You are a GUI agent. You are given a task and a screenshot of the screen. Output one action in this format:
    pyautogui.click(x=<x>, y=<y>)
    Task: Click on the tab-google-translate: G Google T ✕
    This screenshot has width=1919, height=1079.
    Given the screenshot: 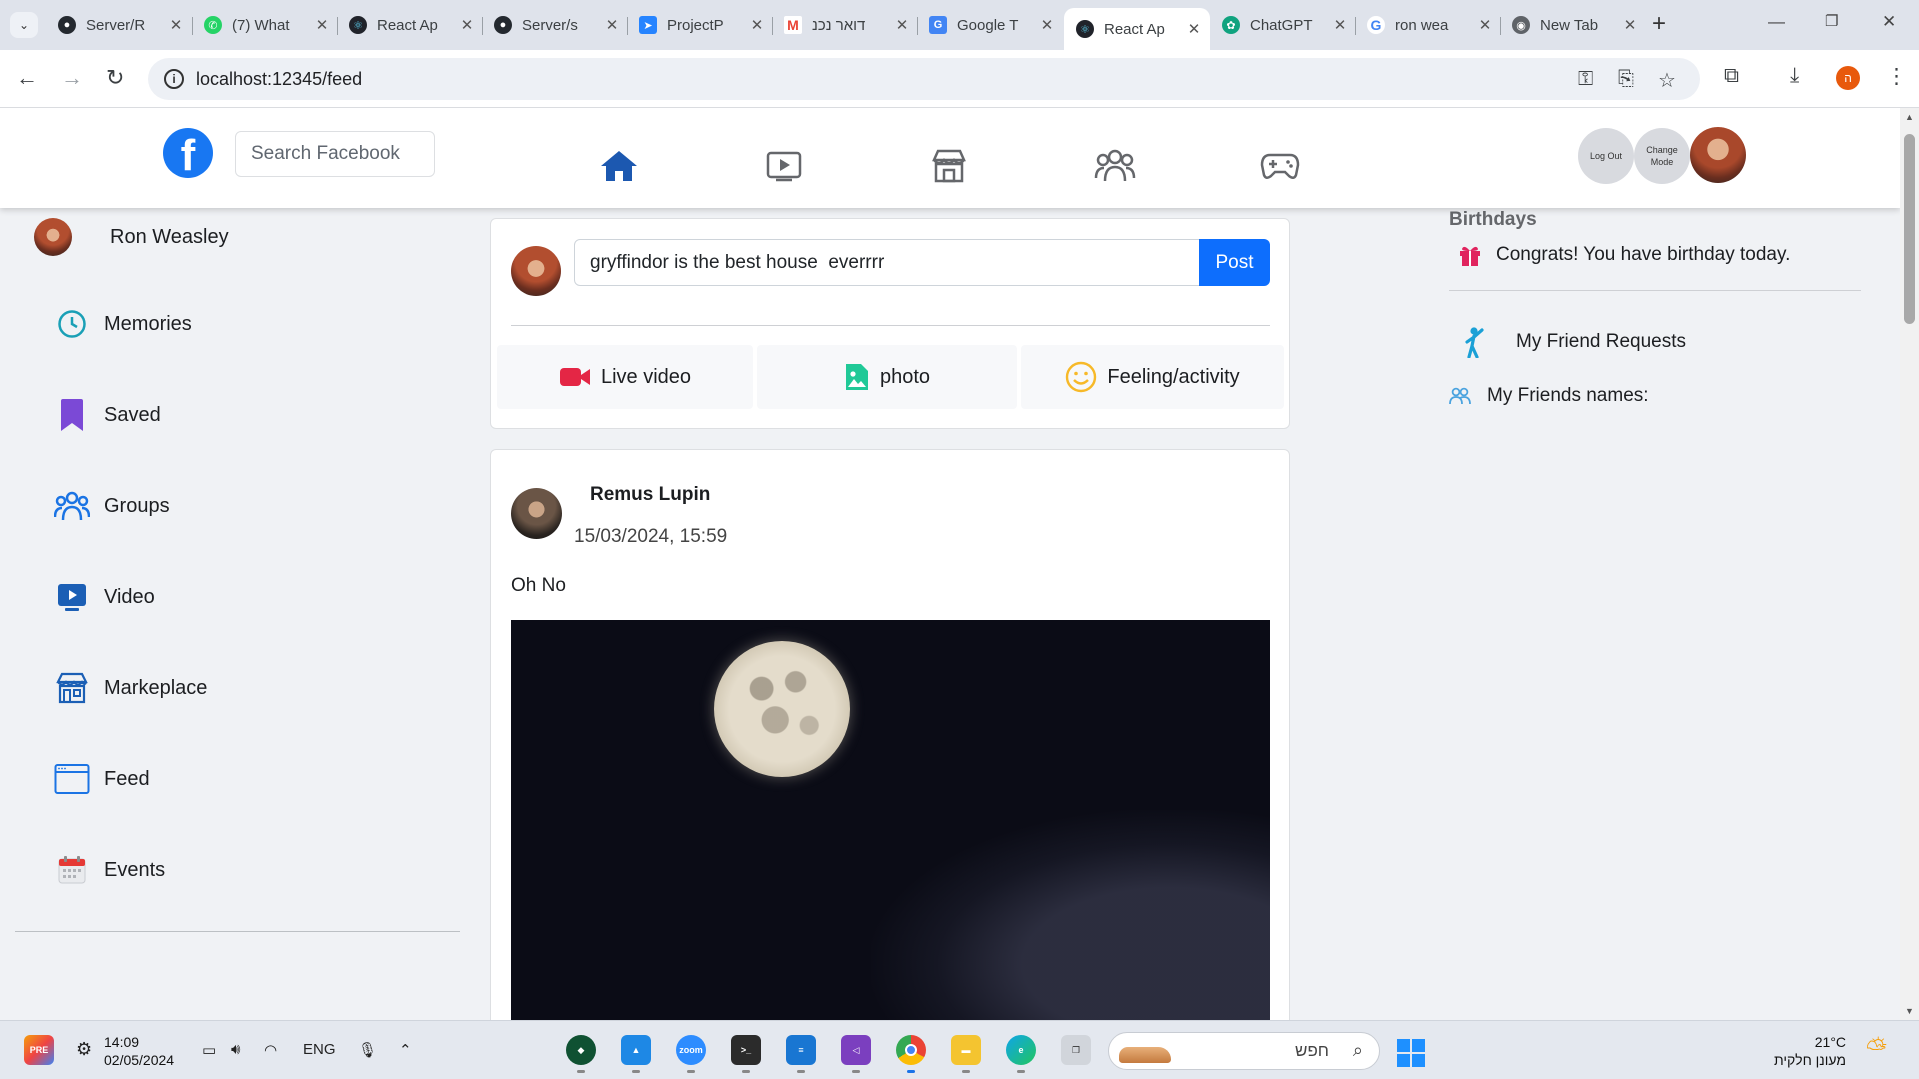 What is the action you would take?
    pyautogui.click(x=990, y=25)
    